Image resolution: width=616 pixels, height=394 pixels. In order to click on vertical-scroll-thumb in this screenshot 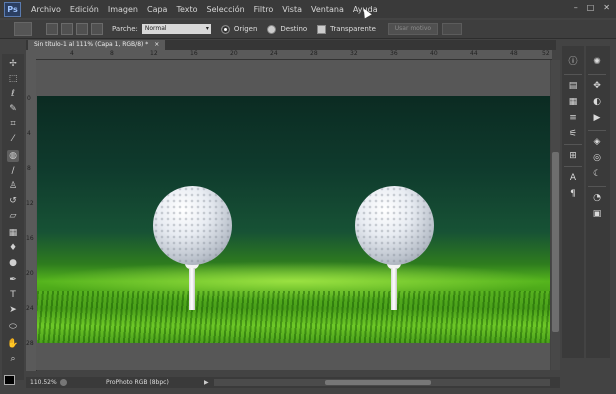, I will do `click(555, 242)`.